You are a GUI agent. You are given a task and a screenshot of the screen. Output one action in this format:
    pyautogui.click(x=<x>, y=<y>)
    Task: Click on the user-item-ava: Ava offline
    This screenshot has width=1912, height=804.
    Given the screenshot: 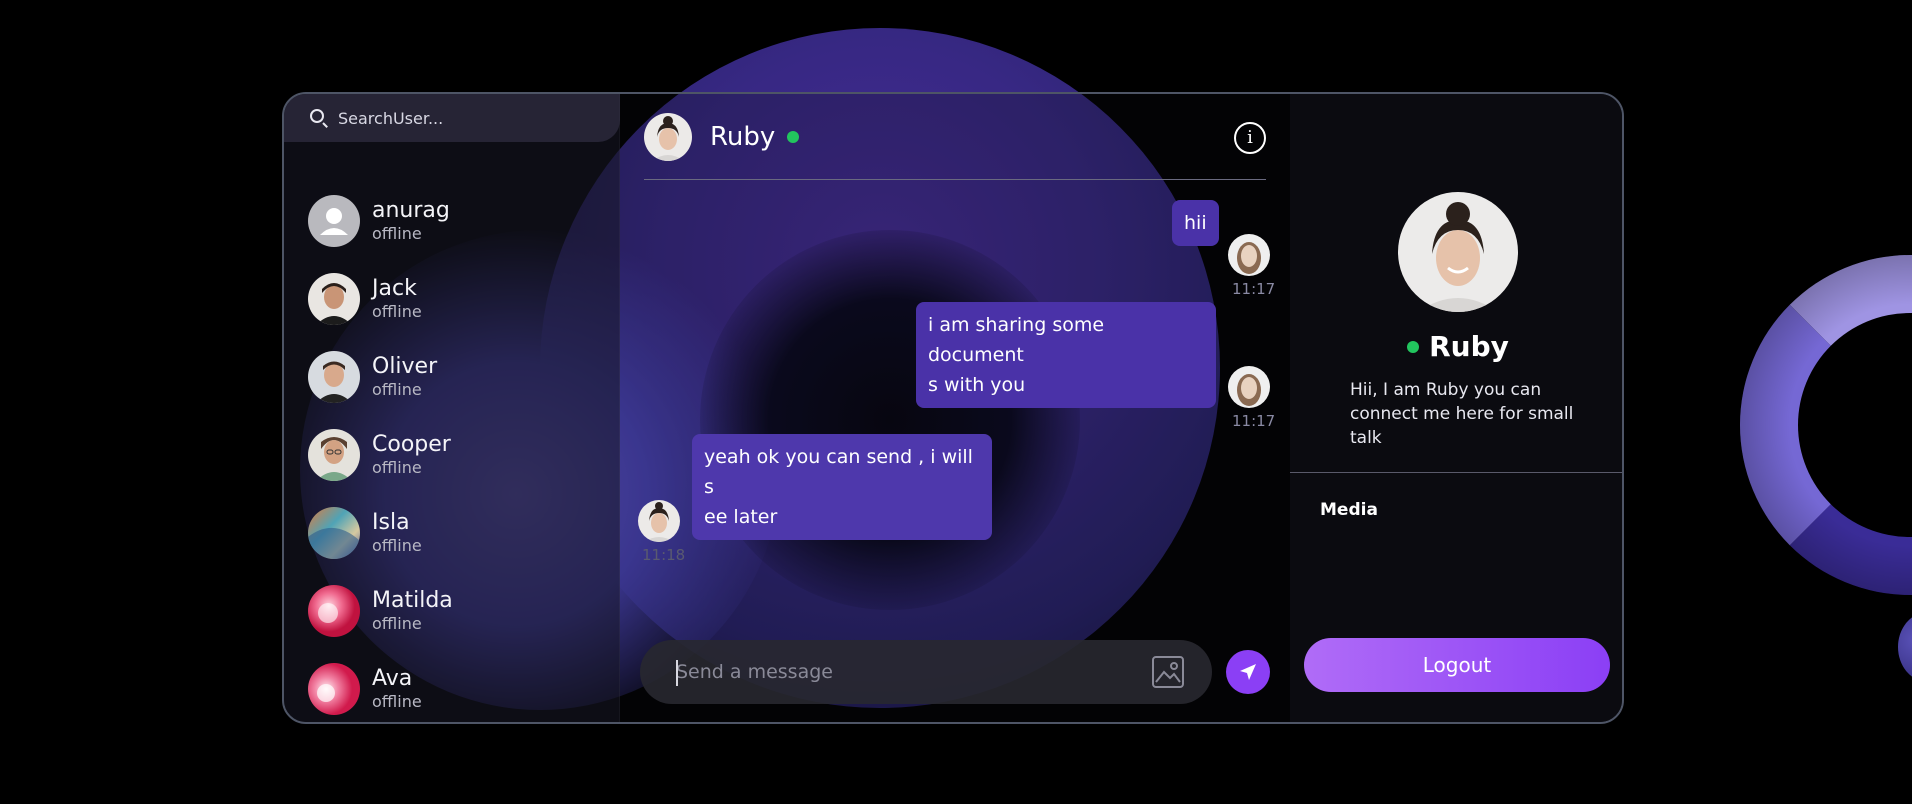 What is the action you would take?
    pyautogui.click(x=380, y=686)
    